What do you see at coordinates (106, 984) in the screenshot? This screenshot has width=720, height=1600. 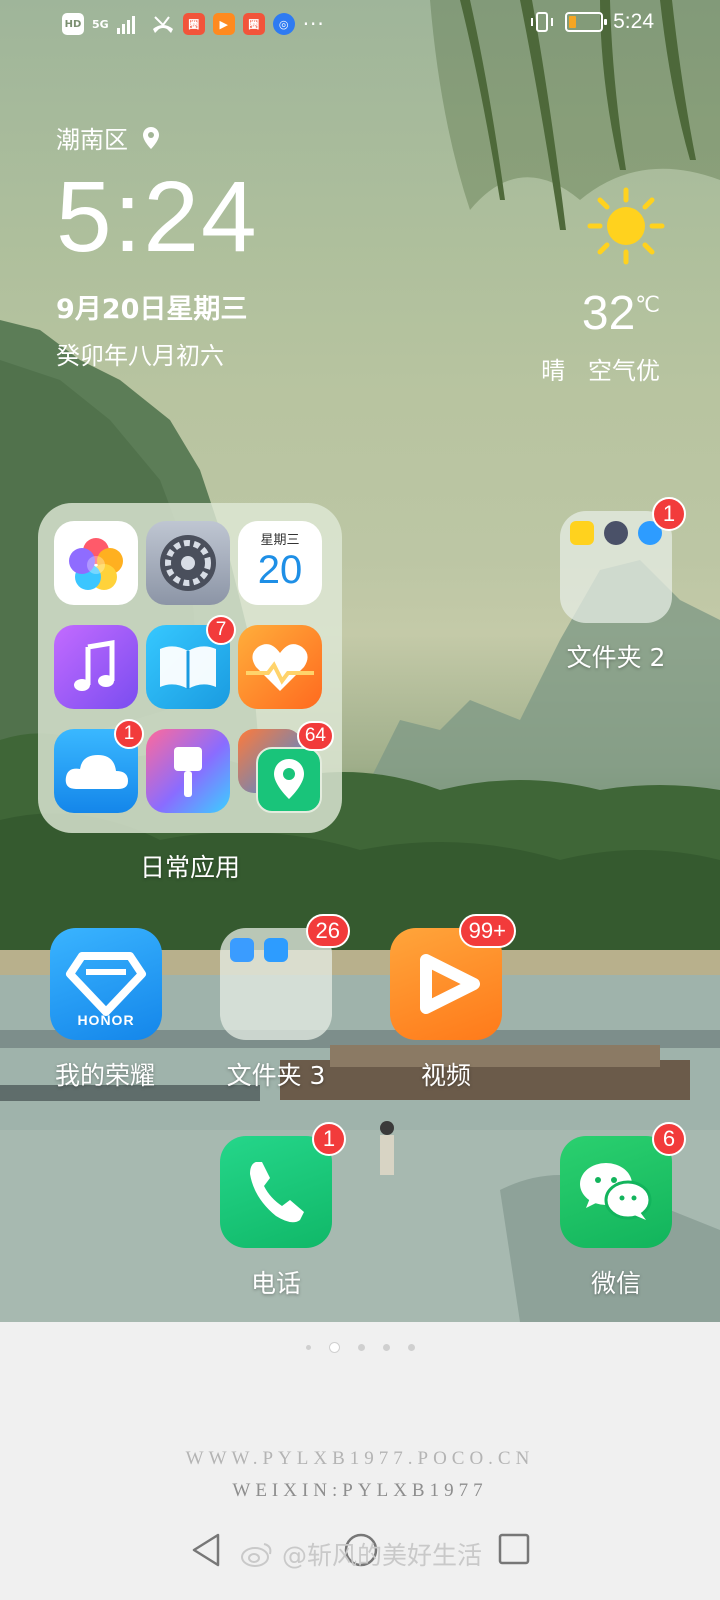 I see `honor-app-icon: HONOR` at bounding box center [106, 984].